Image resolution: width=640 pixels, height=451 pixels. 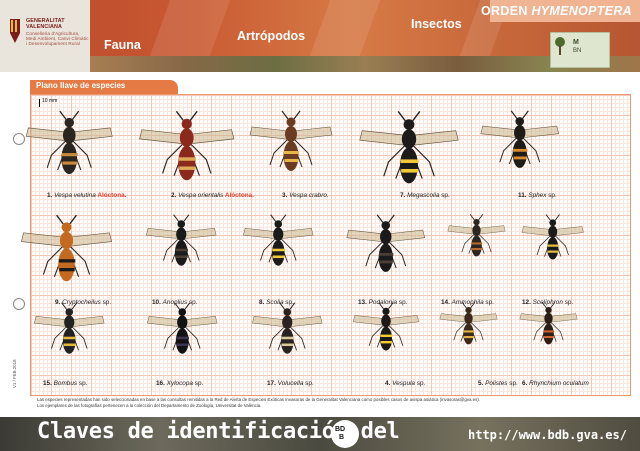 I want to click on specimen-caption: 1. Vespa velutina Alóctona., so click(x=86, y=195).